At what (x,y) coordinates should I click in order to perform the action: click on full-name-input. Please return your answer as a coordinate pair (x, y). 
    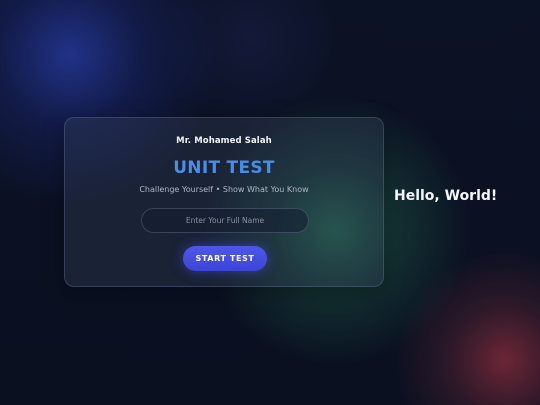
    Looking at the image, I should click on (225, 220).